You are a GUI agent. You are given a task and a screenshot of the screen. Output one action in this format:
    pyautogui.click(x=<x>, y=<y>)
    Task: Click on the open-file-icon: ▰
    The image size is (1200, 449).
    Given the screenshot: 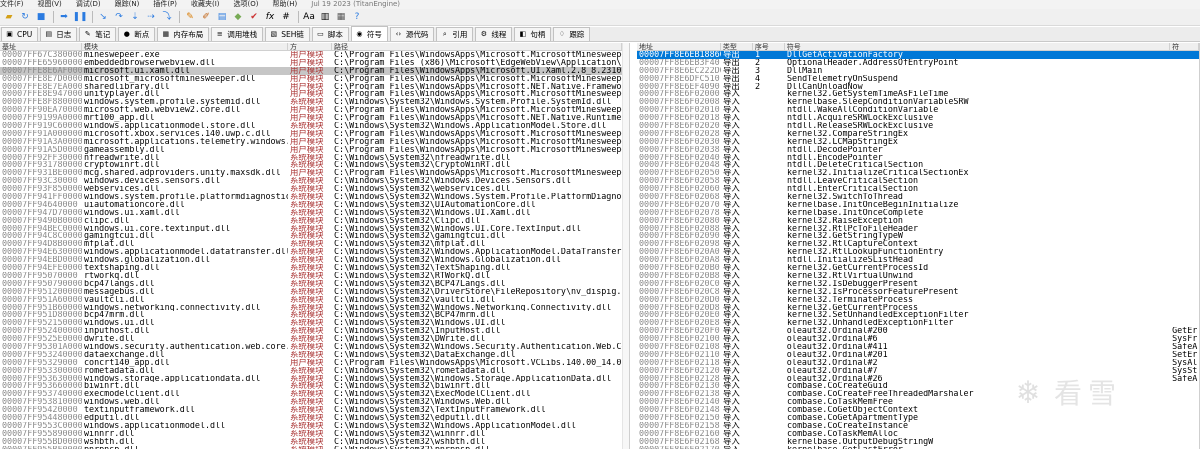 What is the action you would take?
    pyautogui.click(x=9, y=17)
    